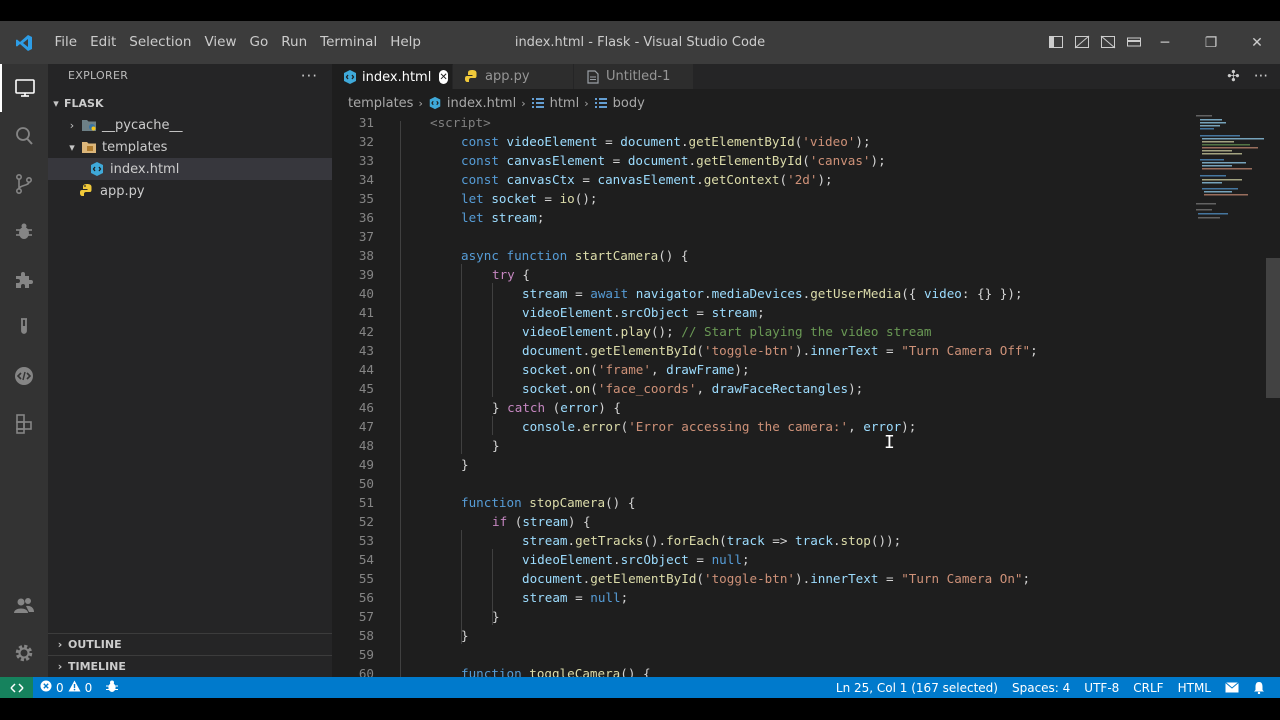 The width and height of the screenshot is (1280, 720). I want to click on extensions-icon, so click(24, 280).